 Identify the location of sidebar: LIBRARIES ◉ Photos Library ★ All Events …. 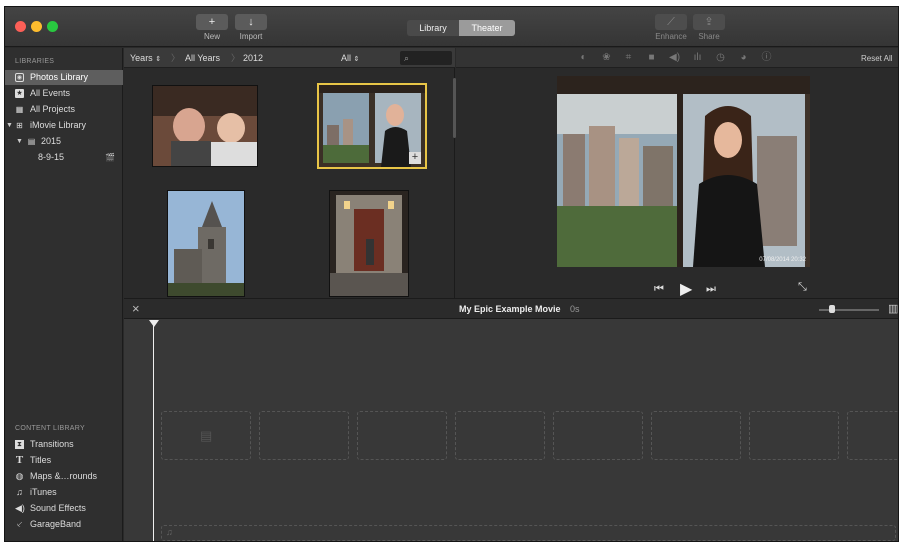
(64, 294).